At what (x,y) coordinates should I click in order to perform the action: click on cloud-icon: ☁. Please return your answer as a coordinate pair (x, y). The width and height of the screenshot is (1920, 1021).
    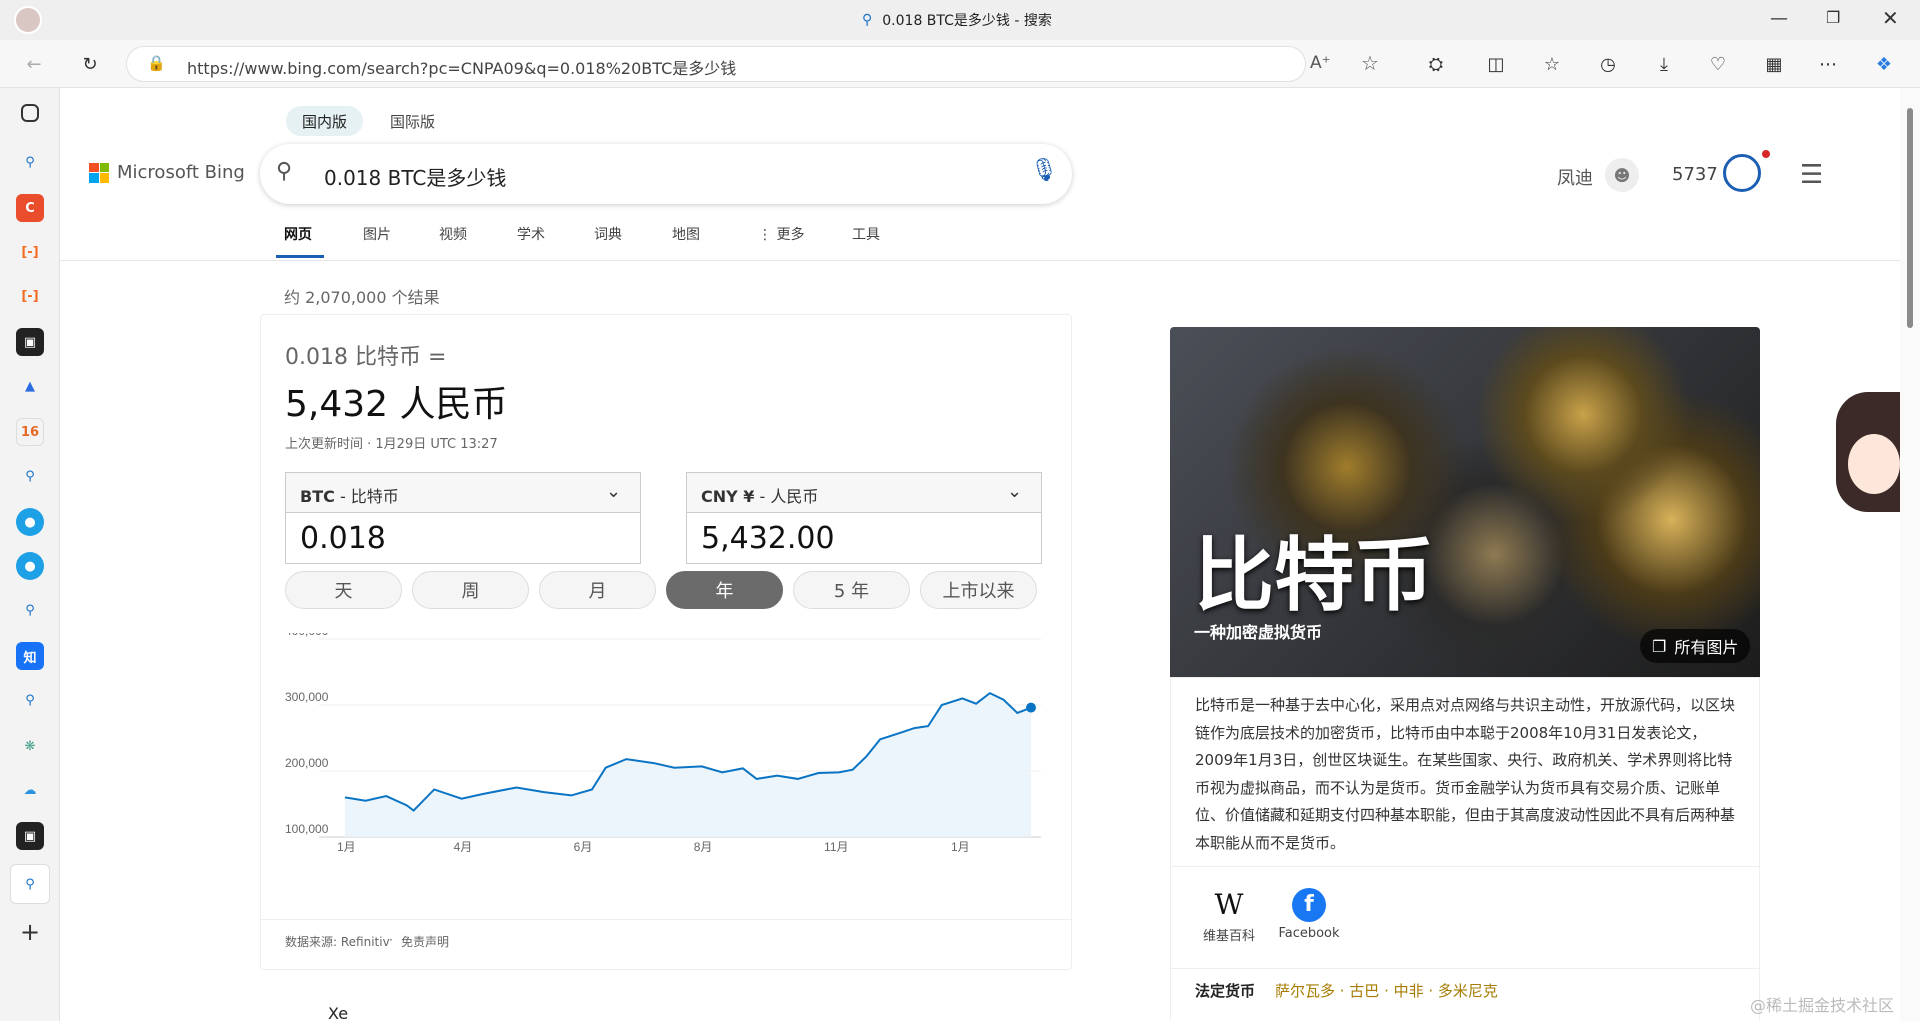
    Looking at the image, I should click on (30, 790).